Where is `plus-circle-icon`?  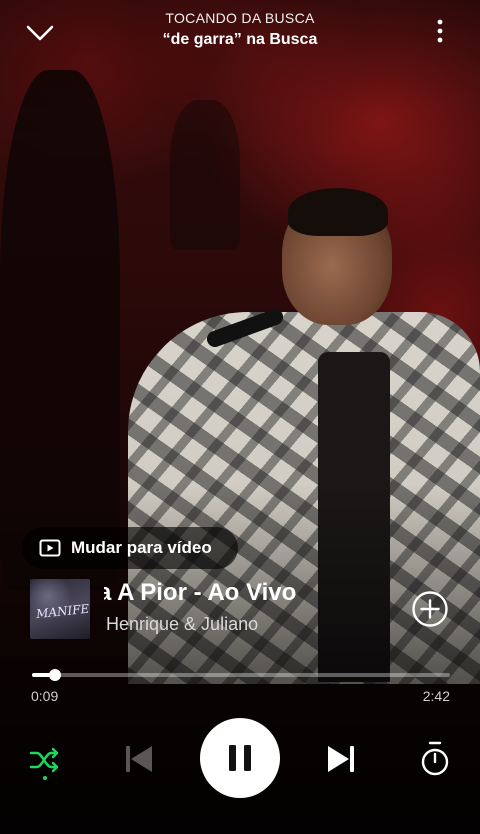 plus-circle-icon is located at coordinates (430, 609).